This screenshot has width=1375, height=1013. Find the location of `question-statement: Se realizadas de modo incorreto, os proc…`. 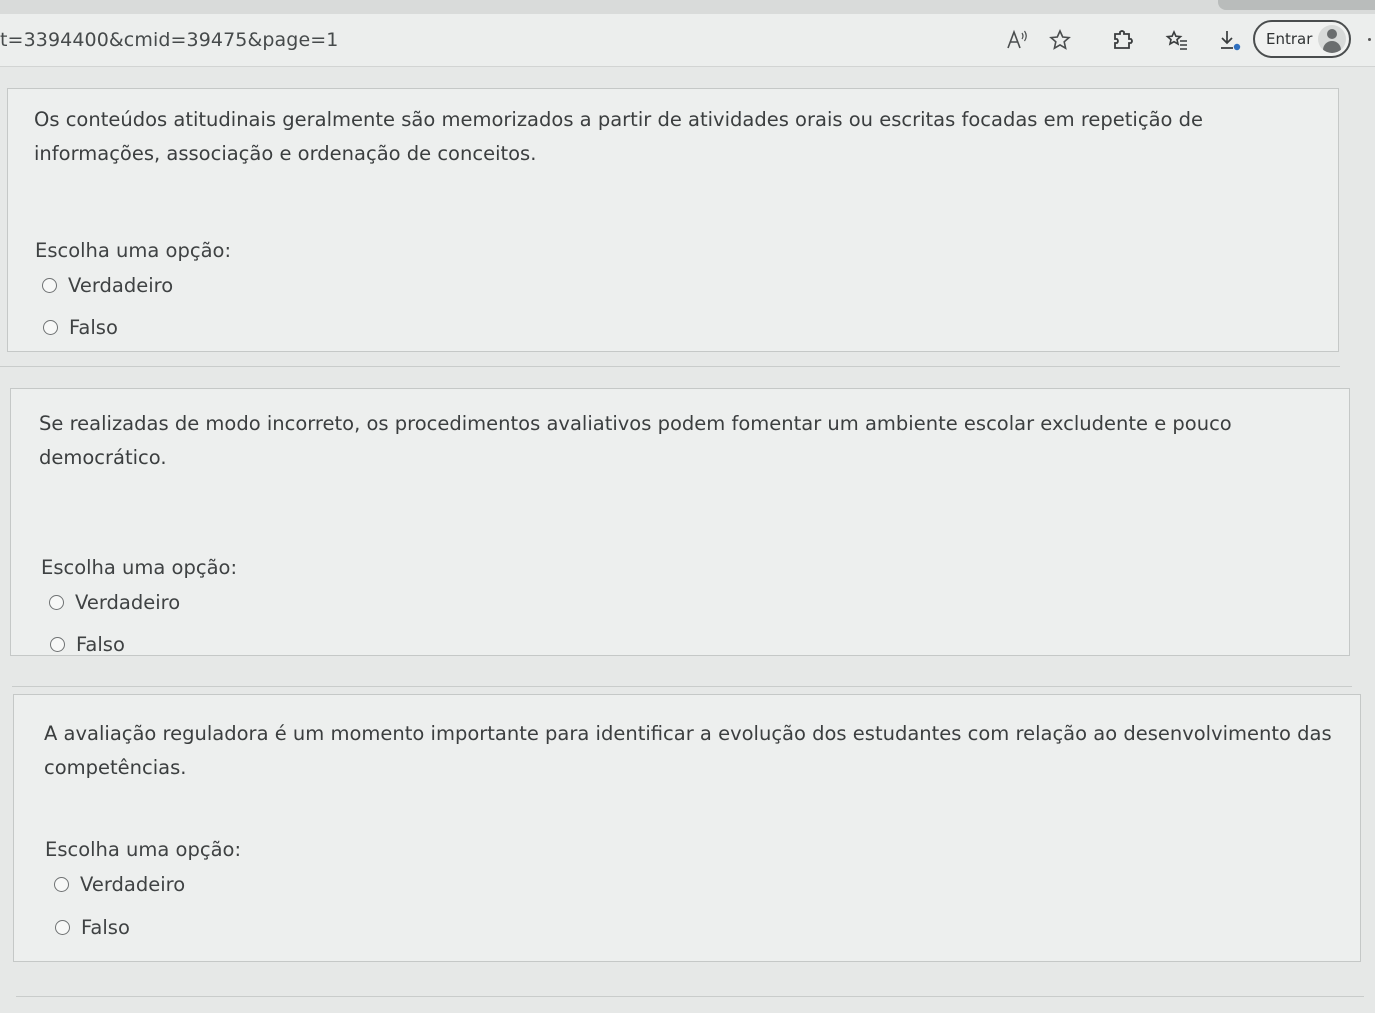

question-statement: Se realizadas de modo incorreto, os proc… is located at coordinates (635, 441).